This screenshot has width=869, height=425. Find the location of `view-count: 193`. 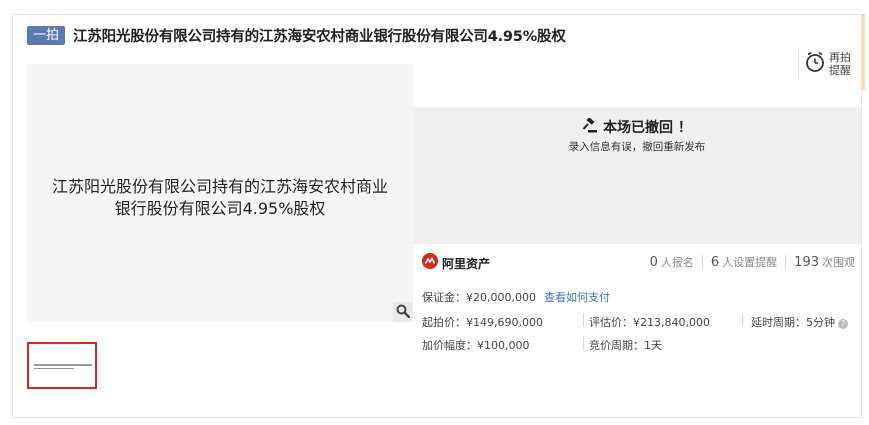

view-count: 193 is located at coordinates (806, 262).